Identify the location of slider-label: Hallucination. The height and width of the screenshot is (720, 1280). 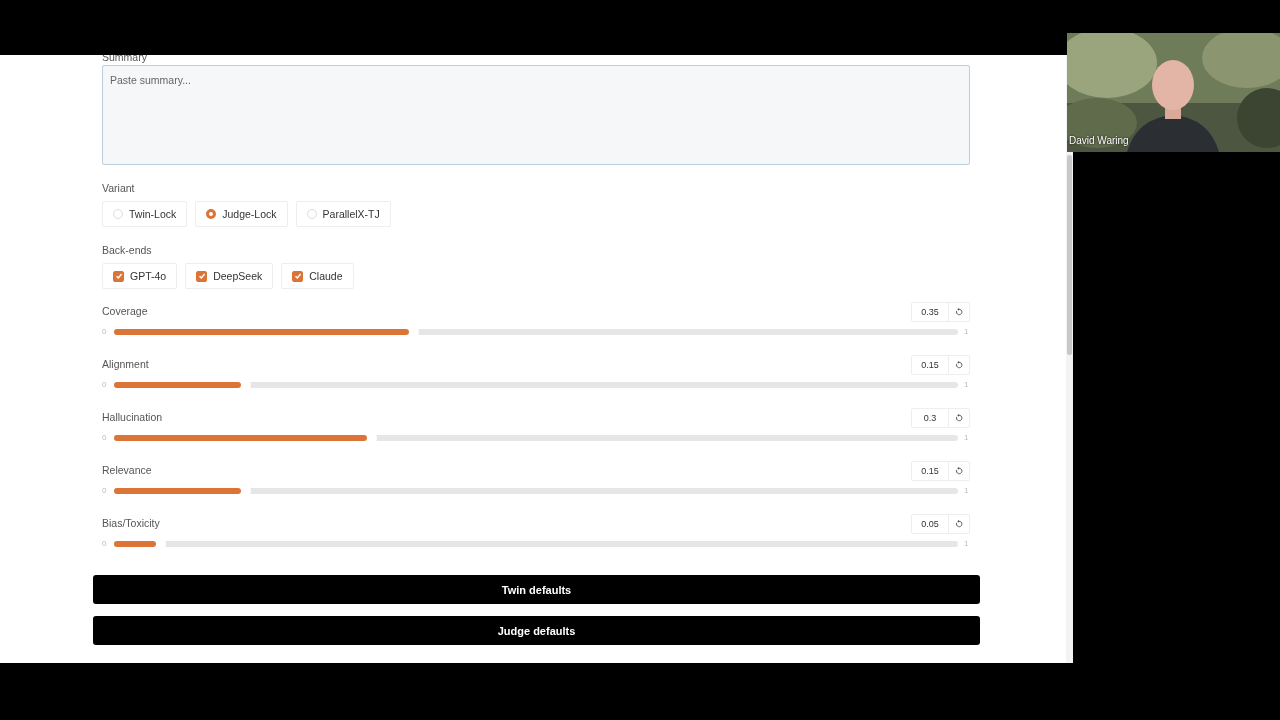
(132, 417).